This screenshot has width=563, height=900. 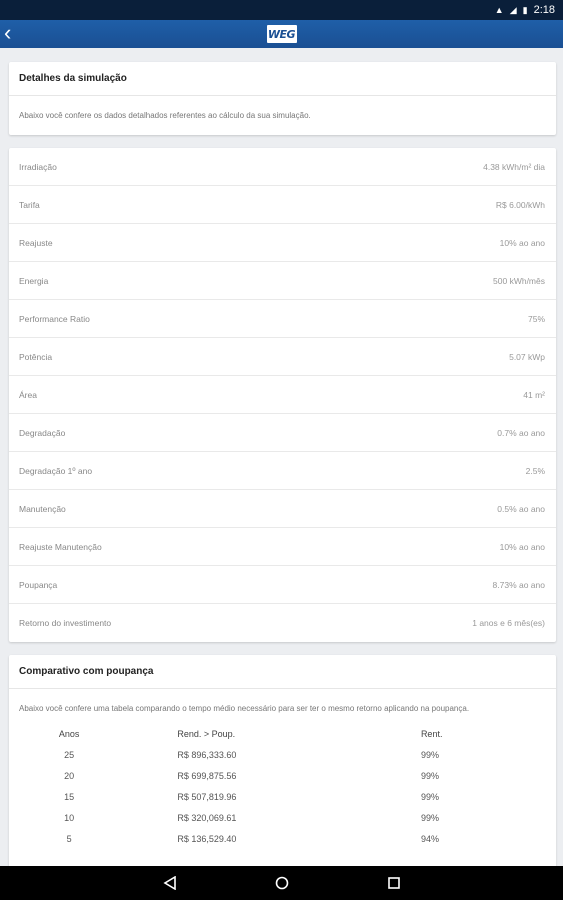 What do you see at coordinates (60, 546) in the screenshot?
I see `detail-label: Reajuste Manutenção` at bounding box center [60, 546].